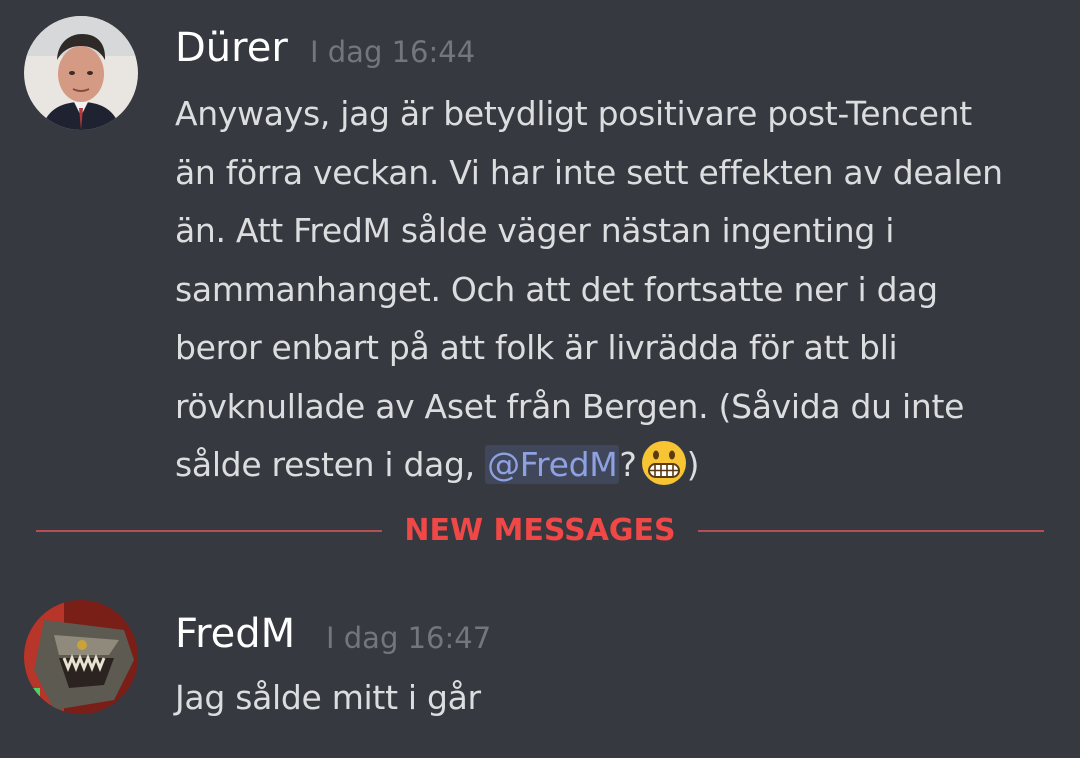  Describe the element at coordinates (393, 52) in the screenshot. I see `timestamp: I dag 16:44` at that location.